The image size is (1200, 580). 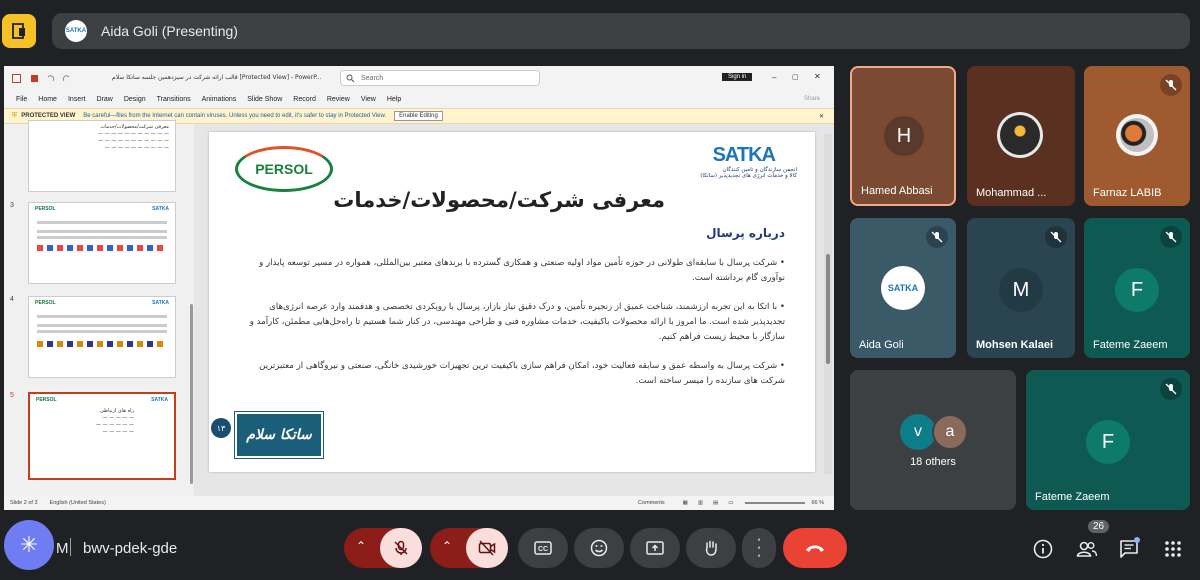 I want to click on participant-tile: H Hamed Abbasi, so click(x=903, y=136).